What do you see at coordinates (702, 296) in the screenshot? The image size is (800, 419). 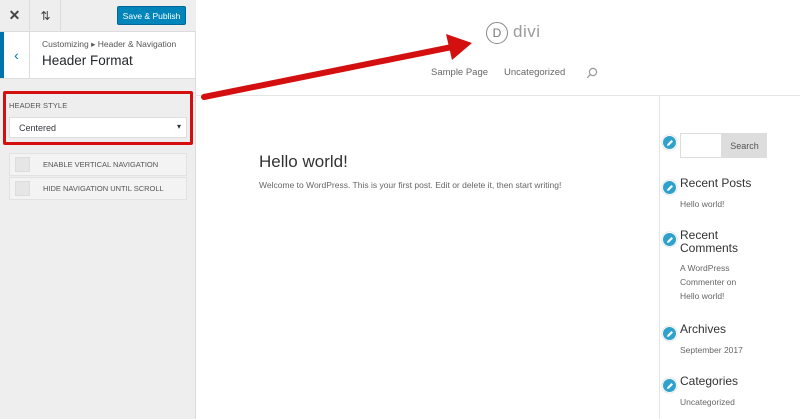 I see `recent-comment-post: Hello world!` at bounding box center [702, 296].